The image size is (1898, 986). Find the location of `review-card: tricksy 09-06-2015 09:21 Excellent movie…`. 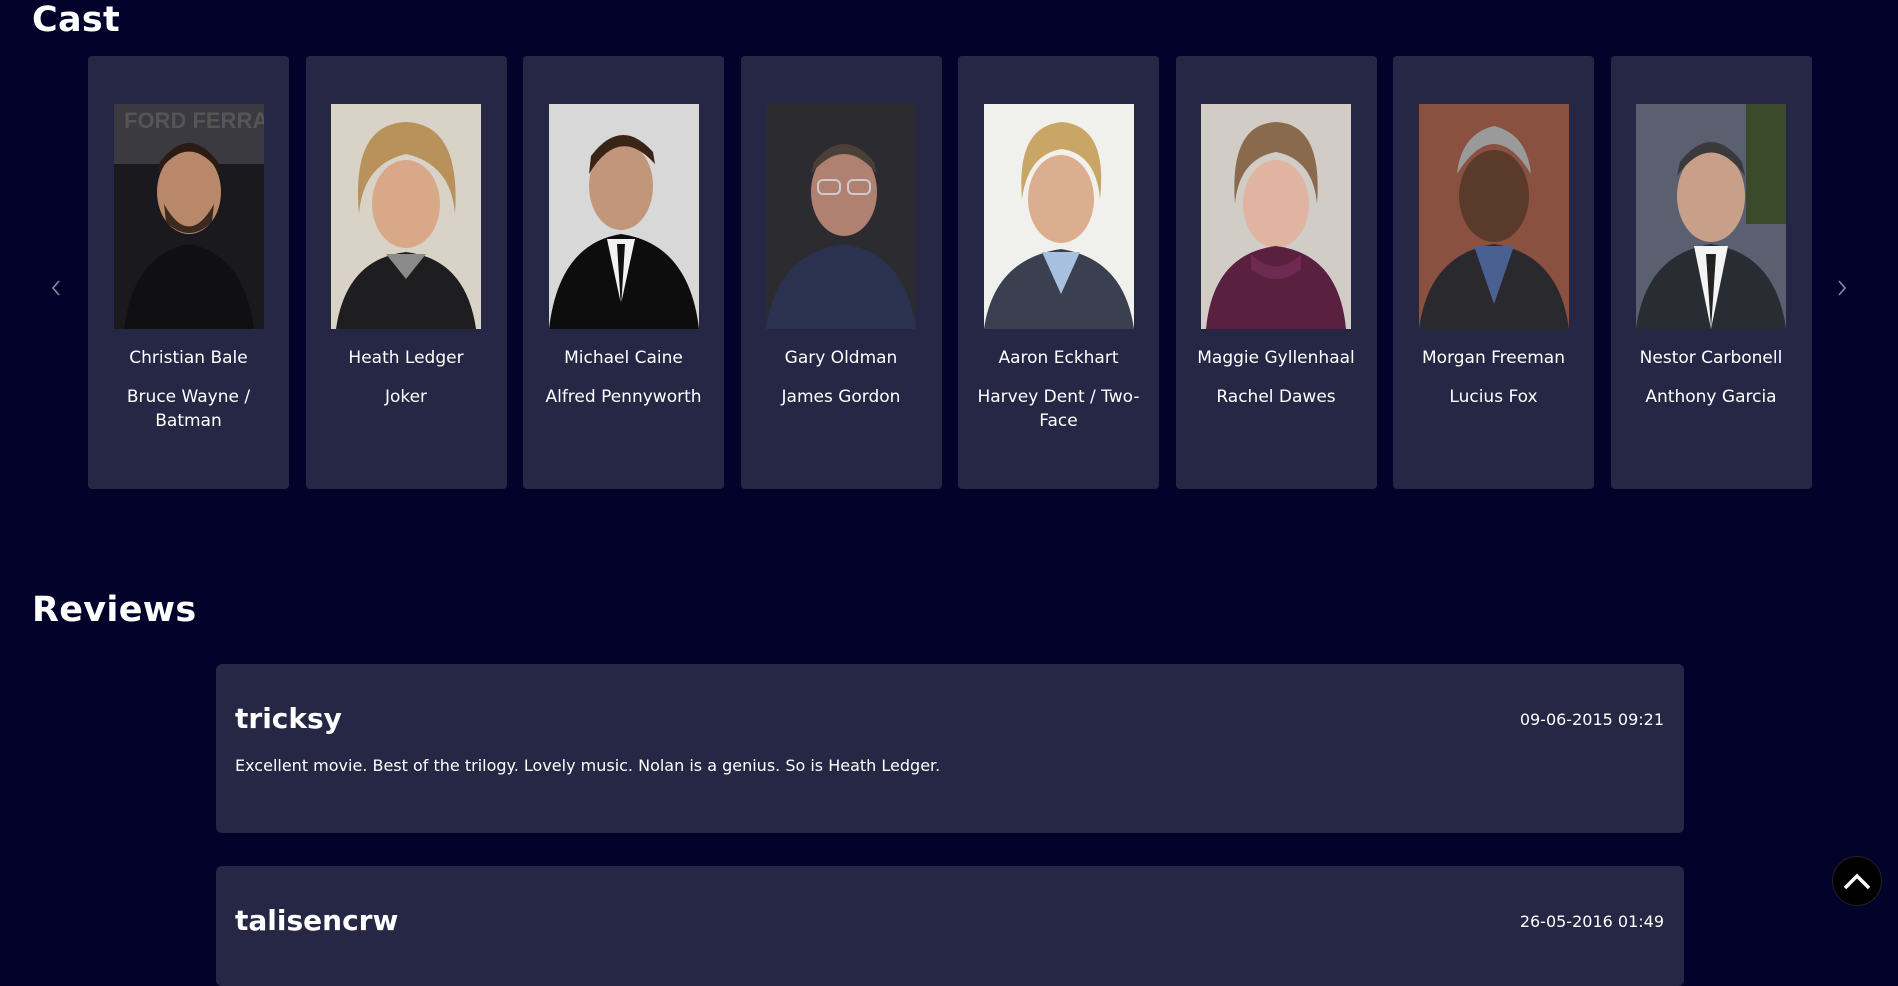

review-card: tricksy 09-06-2015 09:21 Excellent movie… is located at coordinates (950, 748).